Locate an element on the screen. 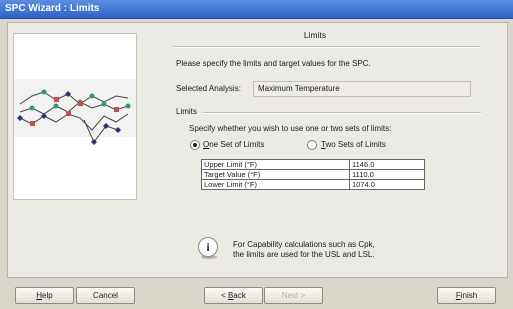  back-label-pre: < is located at coordinates (225, 295).